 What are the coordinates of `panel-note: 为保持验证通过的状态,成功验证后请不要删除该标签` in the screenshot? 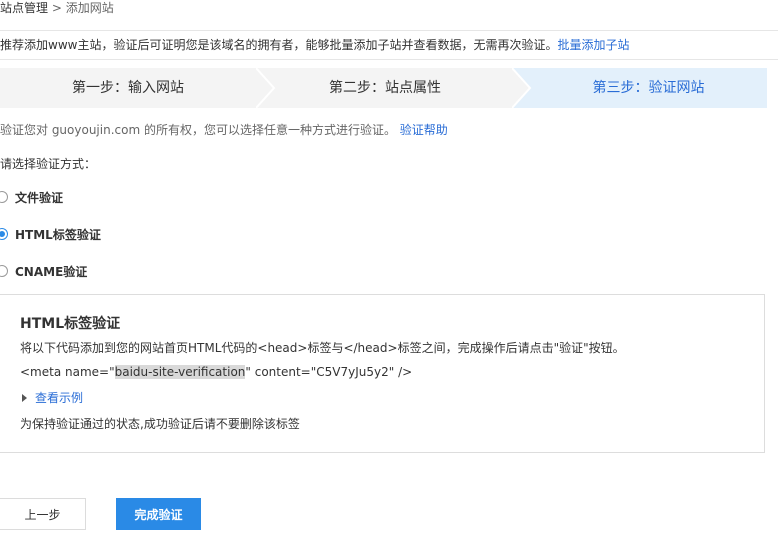 It's located at (160, 424).